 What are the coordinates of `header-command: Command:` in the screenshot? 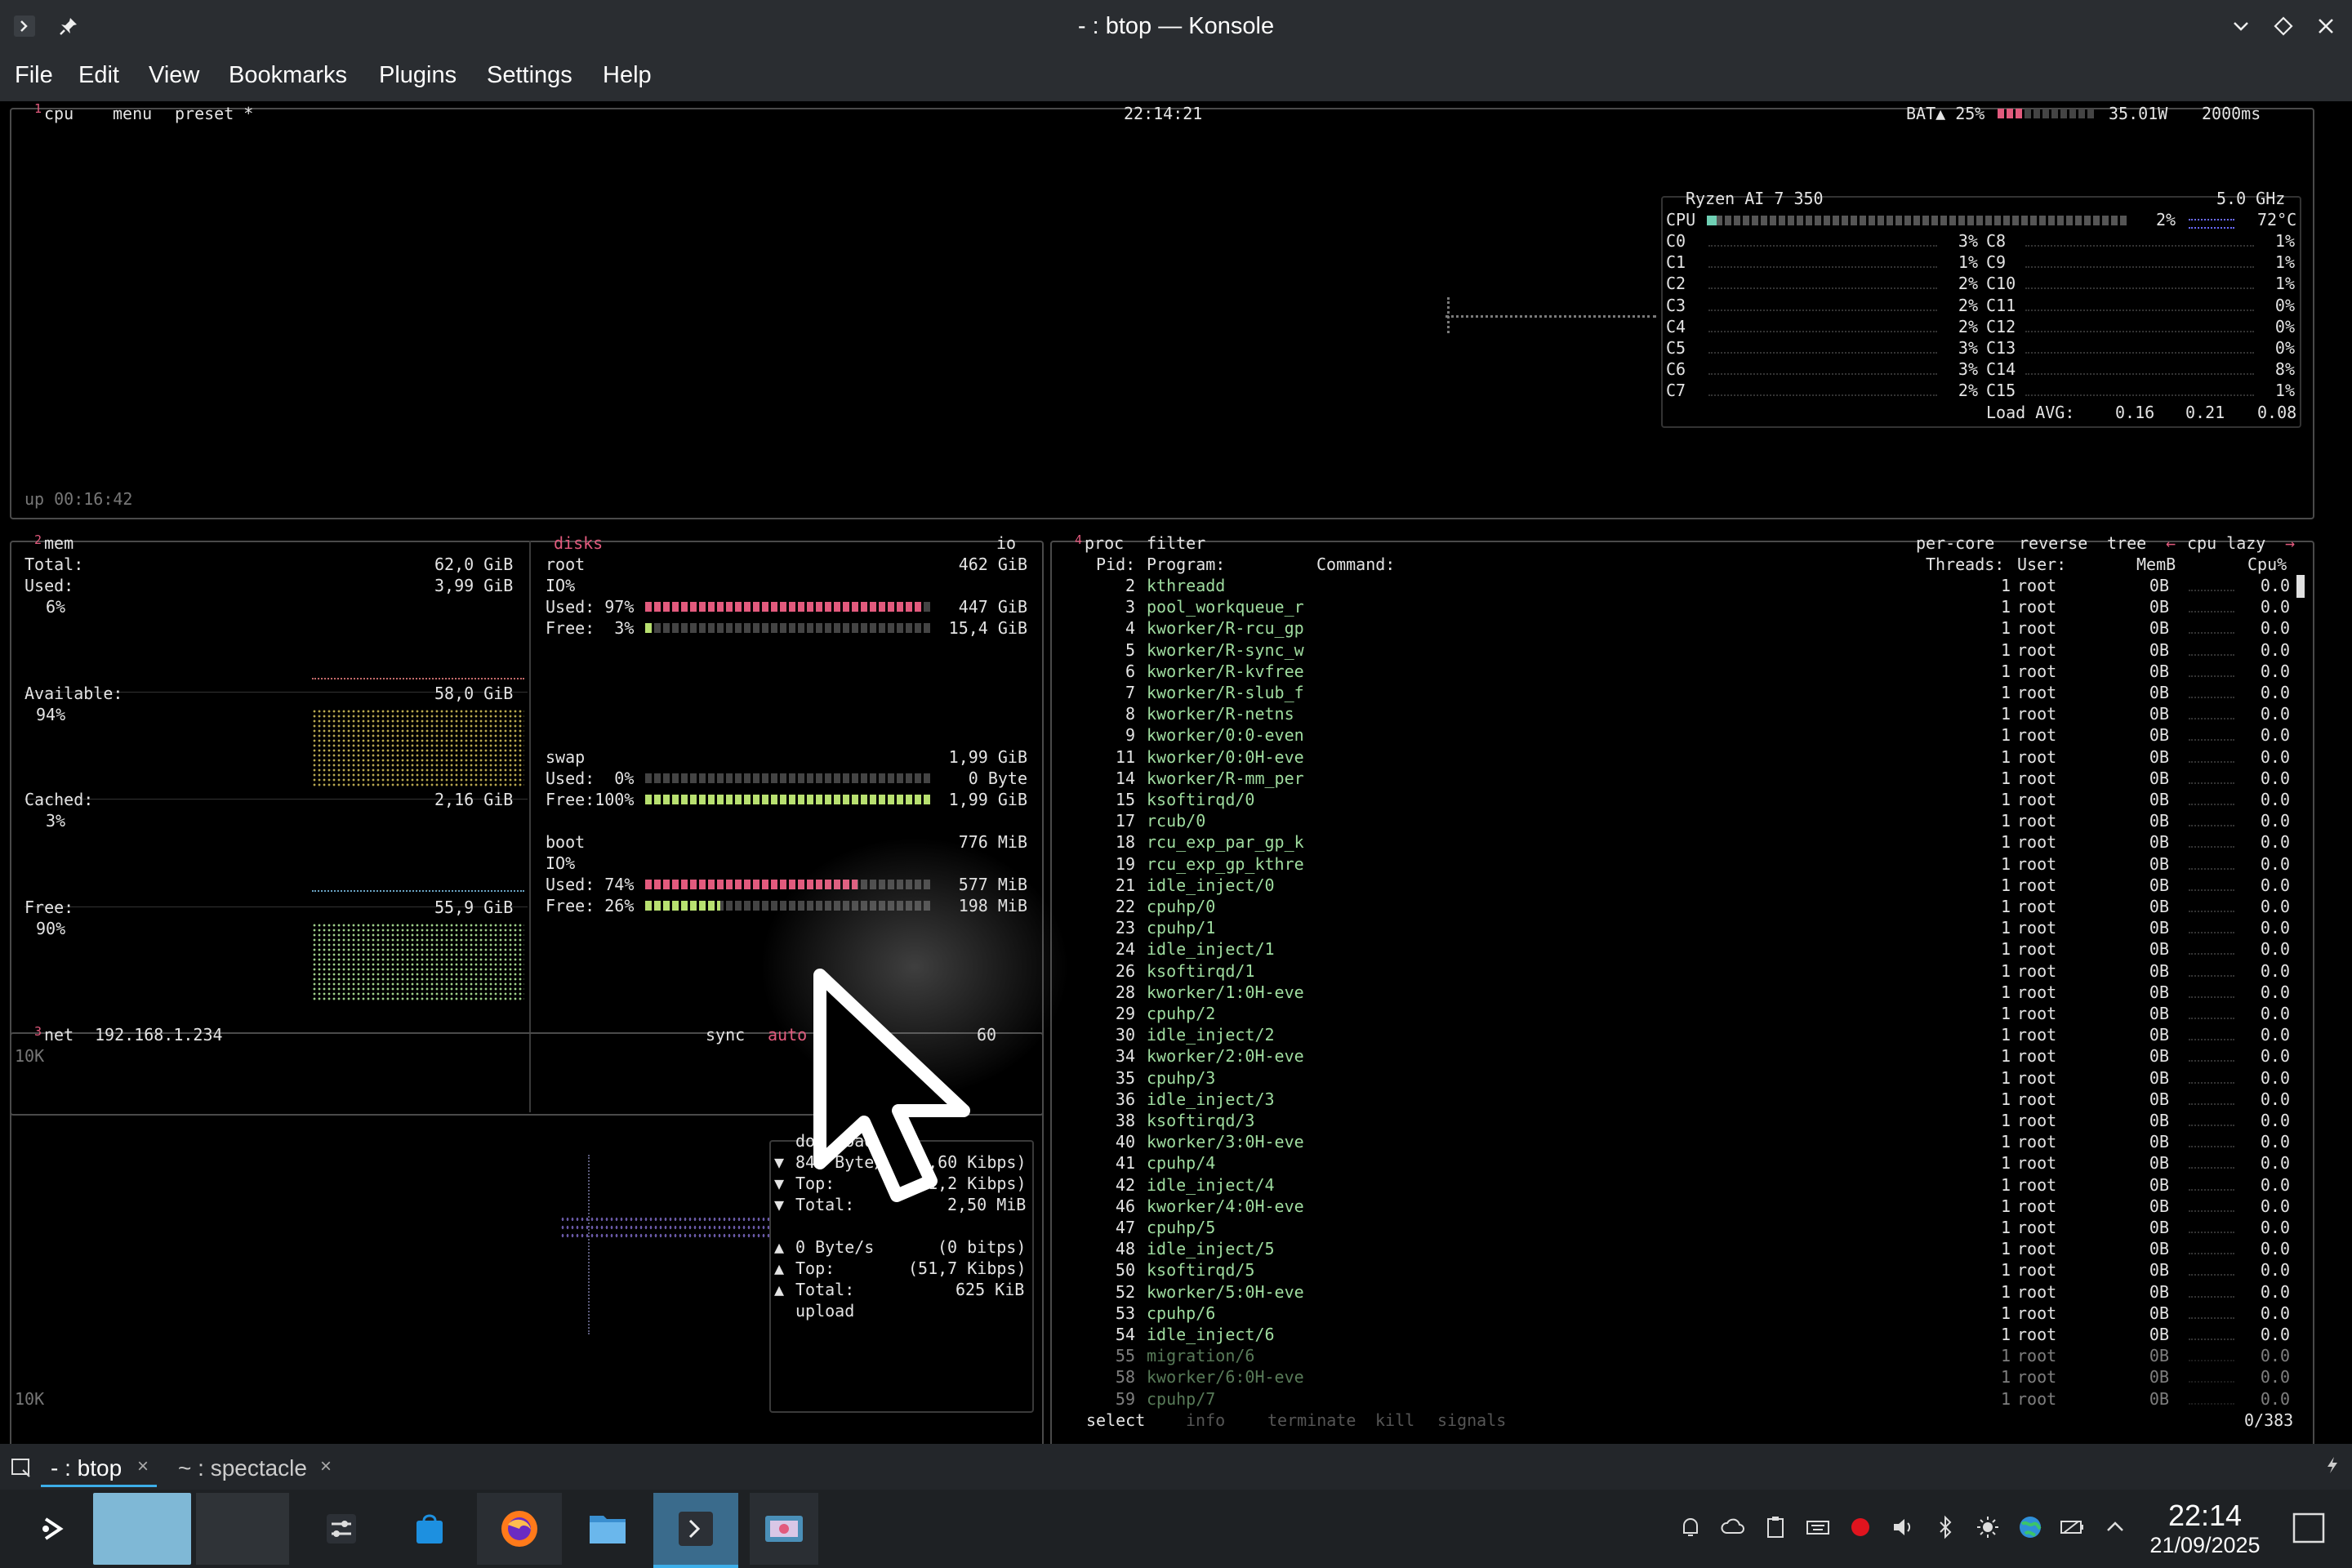 It's located at (1355, 564).